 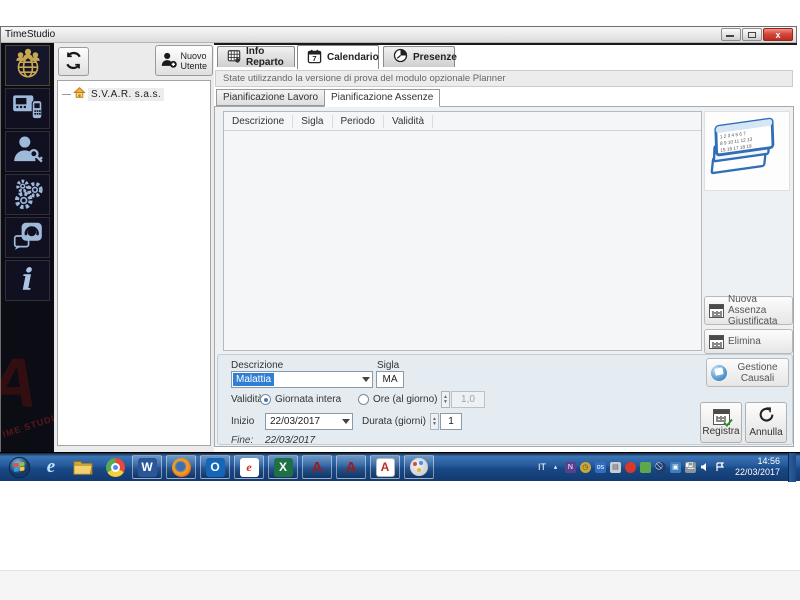 What do you see at coordinates (409, 121) in the screenshot?
I see `col-validita: Validità` at bounding box center [409, 121].